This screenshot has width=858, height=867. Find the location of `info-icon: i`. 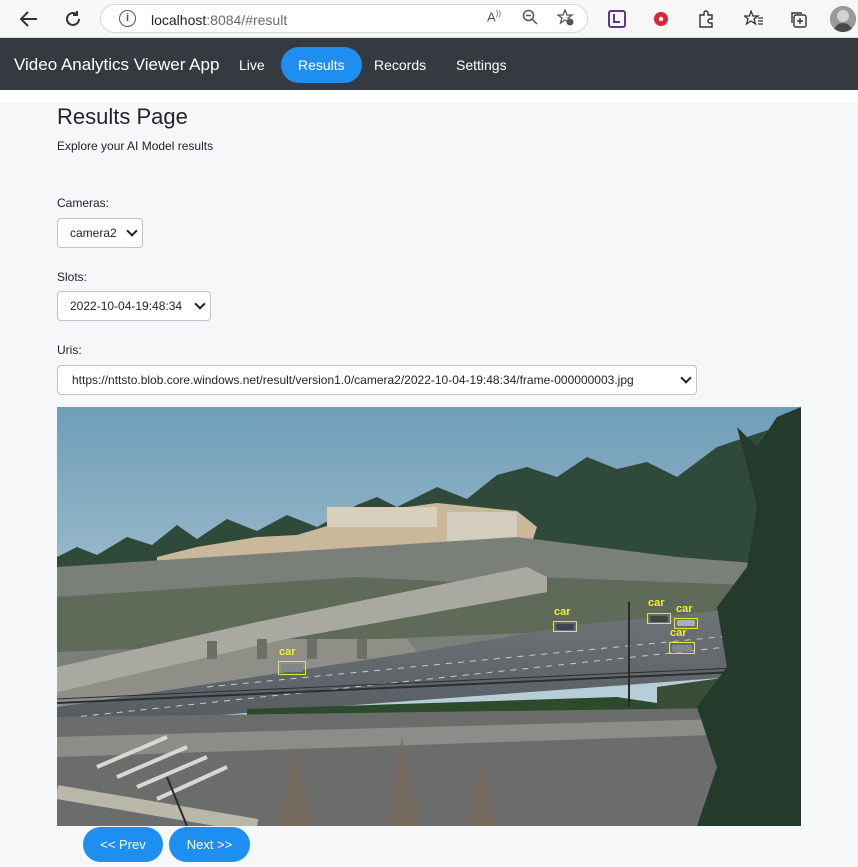

info-icon: i is located at coordinates (127, 18).